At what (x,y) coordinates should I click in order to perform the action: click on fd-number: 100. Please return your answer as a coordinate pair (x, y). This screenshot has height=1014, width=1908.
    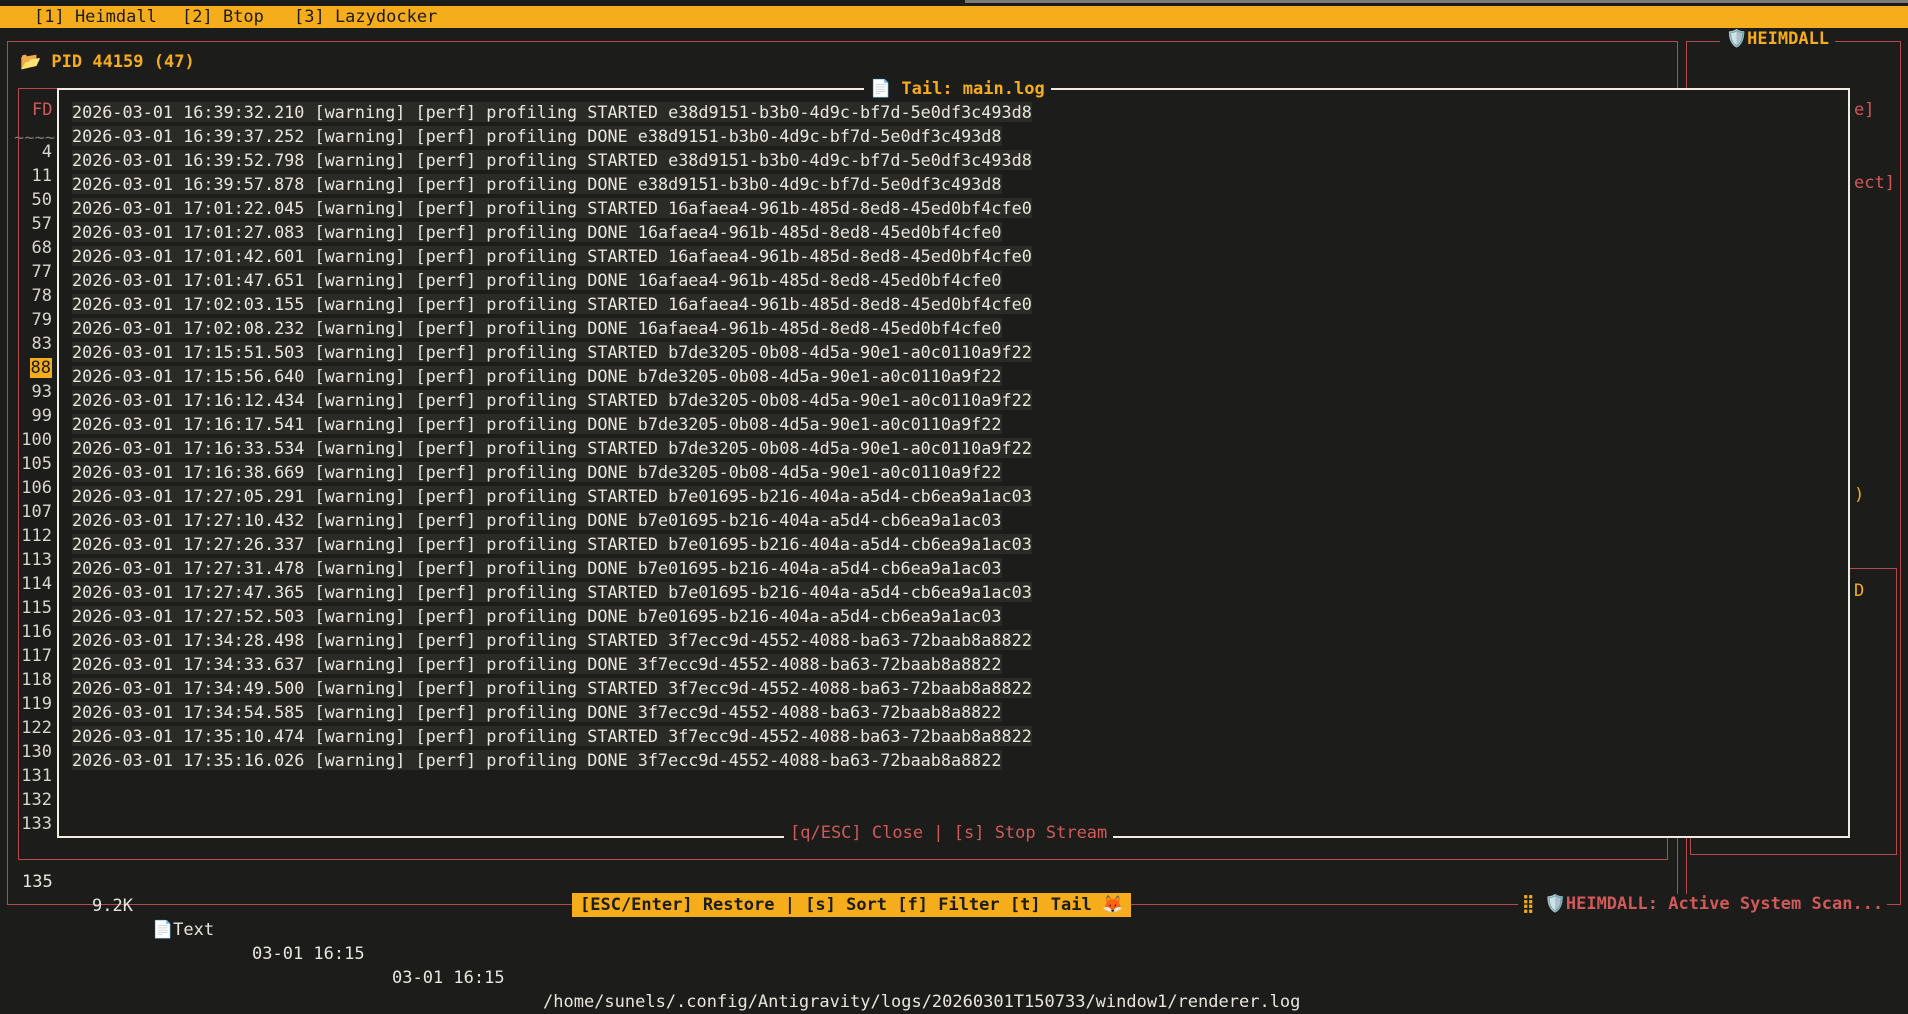
    Looking at the image, I should click on (26, 440).